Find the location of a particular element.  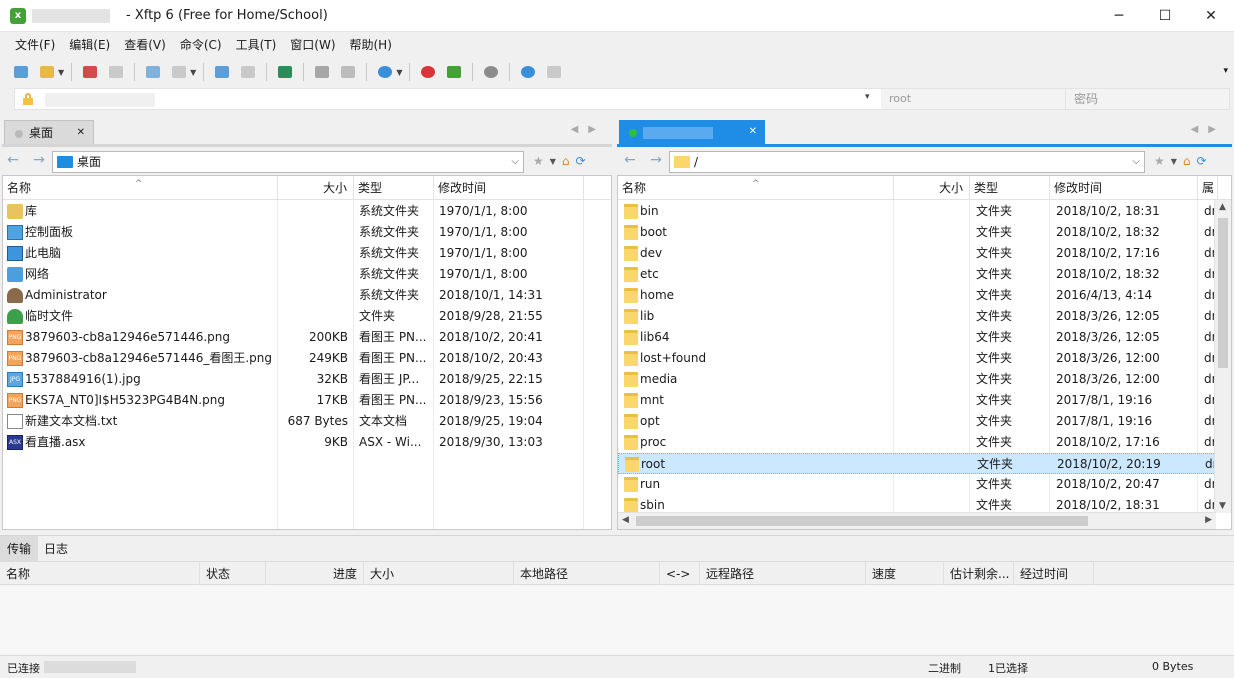

remote-vertical-scrollbar: ▲ ▼ is located at coordinates (1222, 356).